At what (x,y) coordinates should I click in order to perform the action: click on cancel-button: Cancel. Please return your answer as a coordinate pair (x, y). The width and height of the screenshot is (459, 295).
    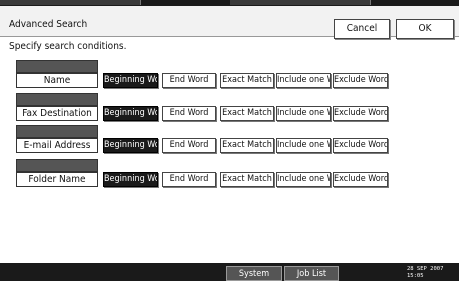
    Looking at the image, I should click on (362, 29).